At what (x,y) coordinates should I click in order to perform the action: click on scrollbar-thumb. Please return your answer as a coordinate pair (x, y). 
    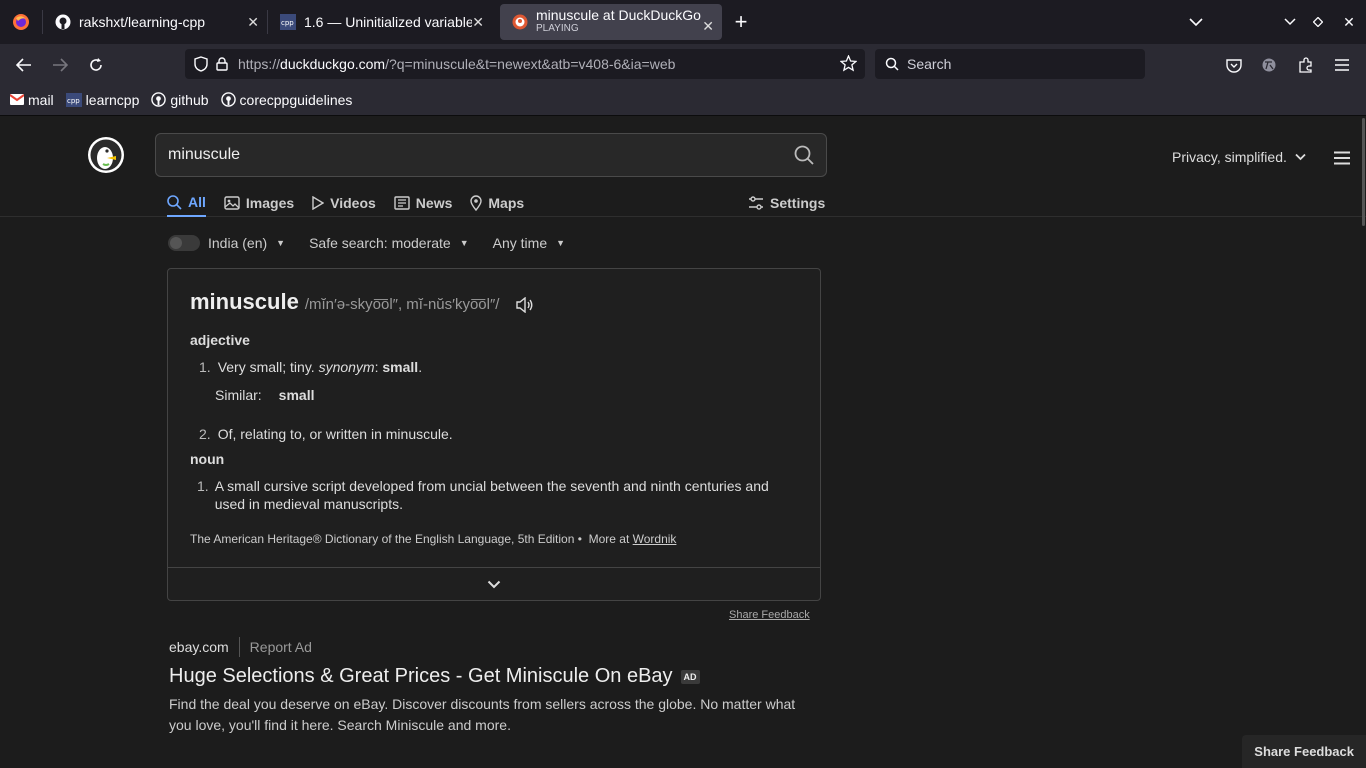
    Looking at the image, I should click on (1363, 172).